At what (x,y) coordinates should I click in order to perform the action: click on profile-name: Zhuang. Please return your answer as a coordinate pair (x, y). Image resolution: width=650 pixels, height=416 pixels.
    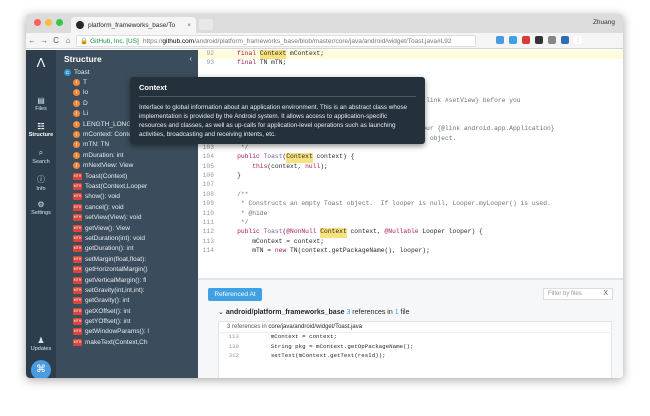
    Looking at the image, I should click on (604, 22).